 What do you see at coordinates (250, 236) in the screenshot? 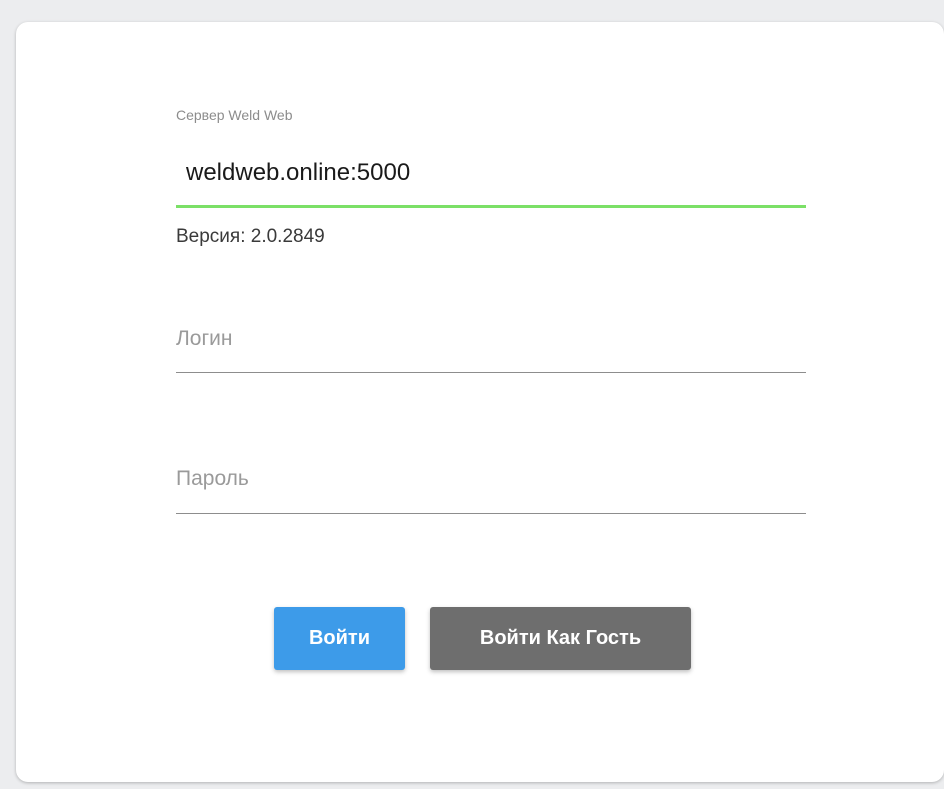
I see `version-text: Версия: 2.0.2849` at bounding box center [250, 236].